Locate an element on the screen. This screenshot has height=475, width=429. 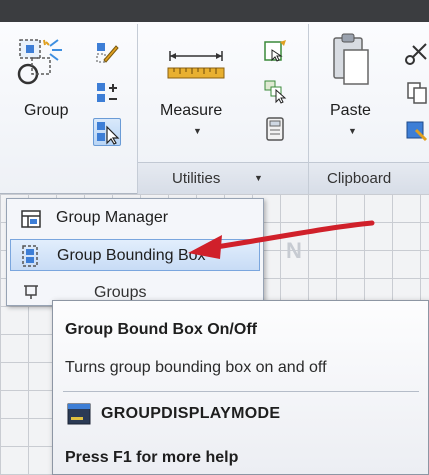
match-properties-icon is located at coordinates (417, 131).